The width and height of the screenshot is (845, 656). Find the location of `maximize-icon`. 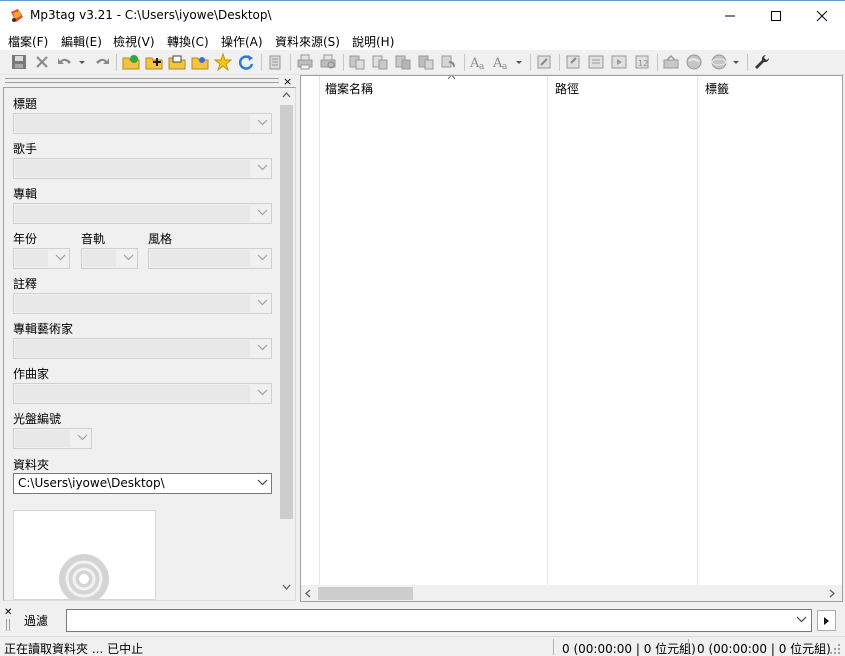

maximize-icon is located at coordinates (776, 16).